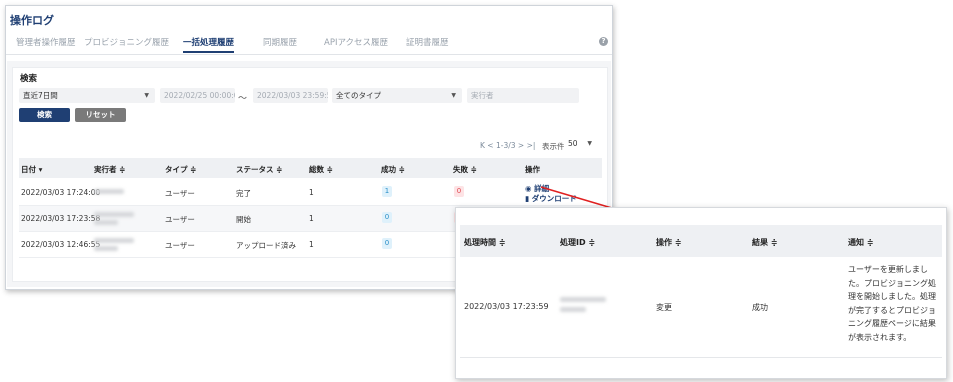 The image size is (953, 382). What do you see at coordinates (765, 242) in the screenshot?
I see `column-result: 結果 ≑` at bounding box center [765, 242].